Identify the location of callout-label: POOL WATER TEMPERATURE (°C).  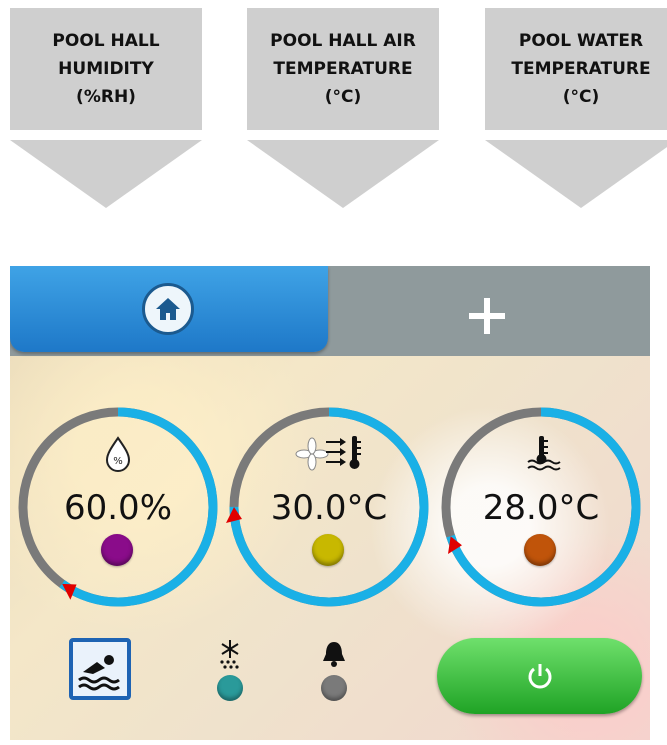
(581, 69).